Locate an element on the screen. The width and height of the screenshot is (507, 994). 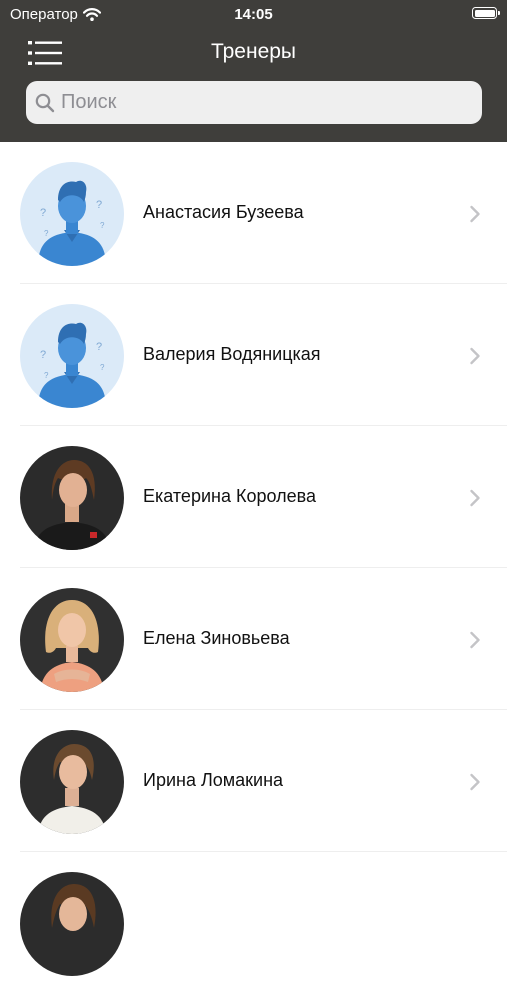
battery-icon is located at coordinates (486, 13).